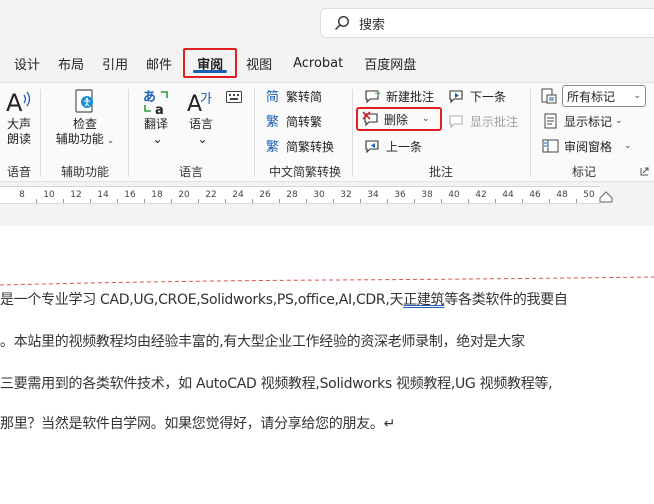 This screenshot has width=654, height=504. What do you see at coordinates (487, 23) in the screenshot?
I see `search-box: 搜索` at bounding box center [487, 23].